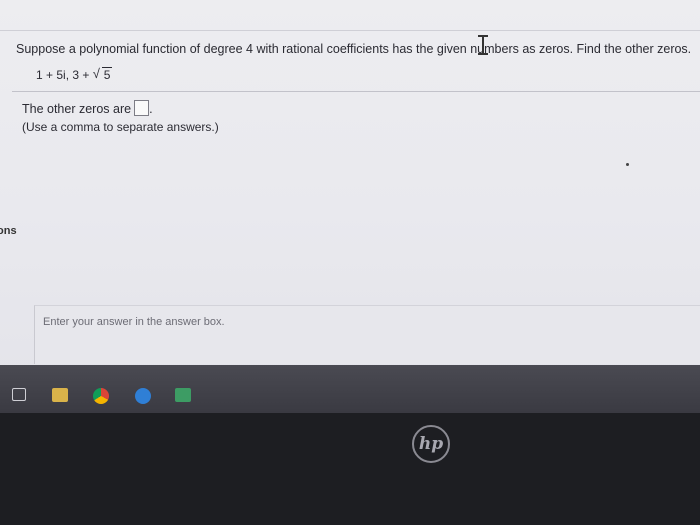 The height and width of the screenshot is (525, 700). I want to click on file-explorer-icon, so click(60, 395).